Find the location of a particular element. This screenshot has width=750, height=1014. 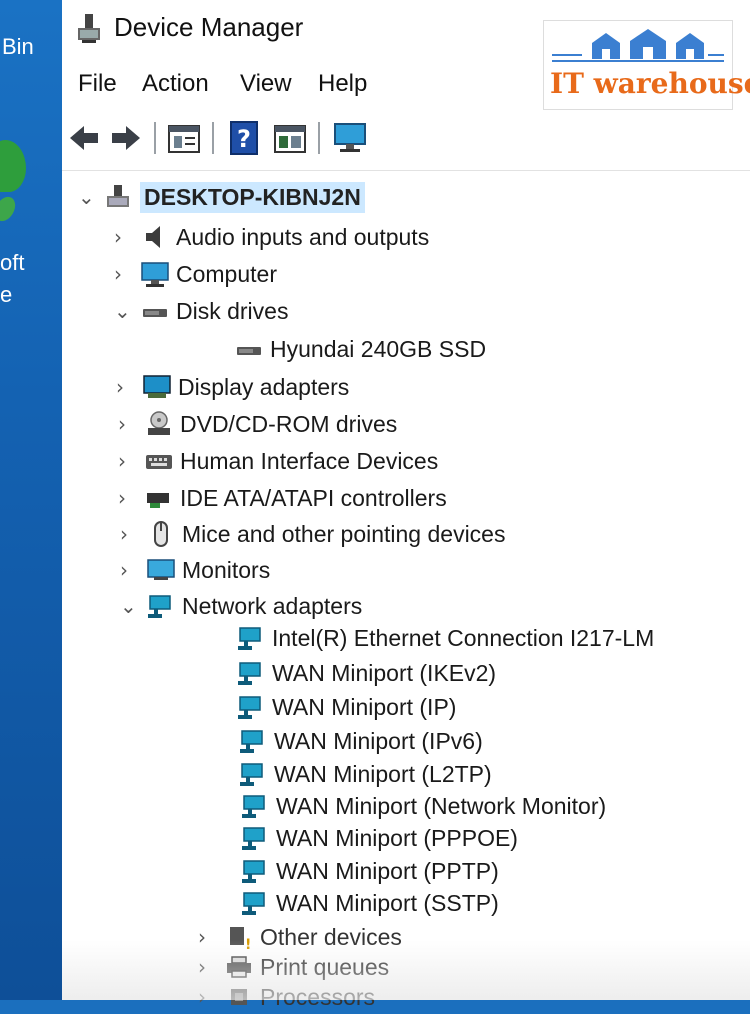

tree-child-label: WAN Miniport (L2TP) is located at coordinates (383, 773).